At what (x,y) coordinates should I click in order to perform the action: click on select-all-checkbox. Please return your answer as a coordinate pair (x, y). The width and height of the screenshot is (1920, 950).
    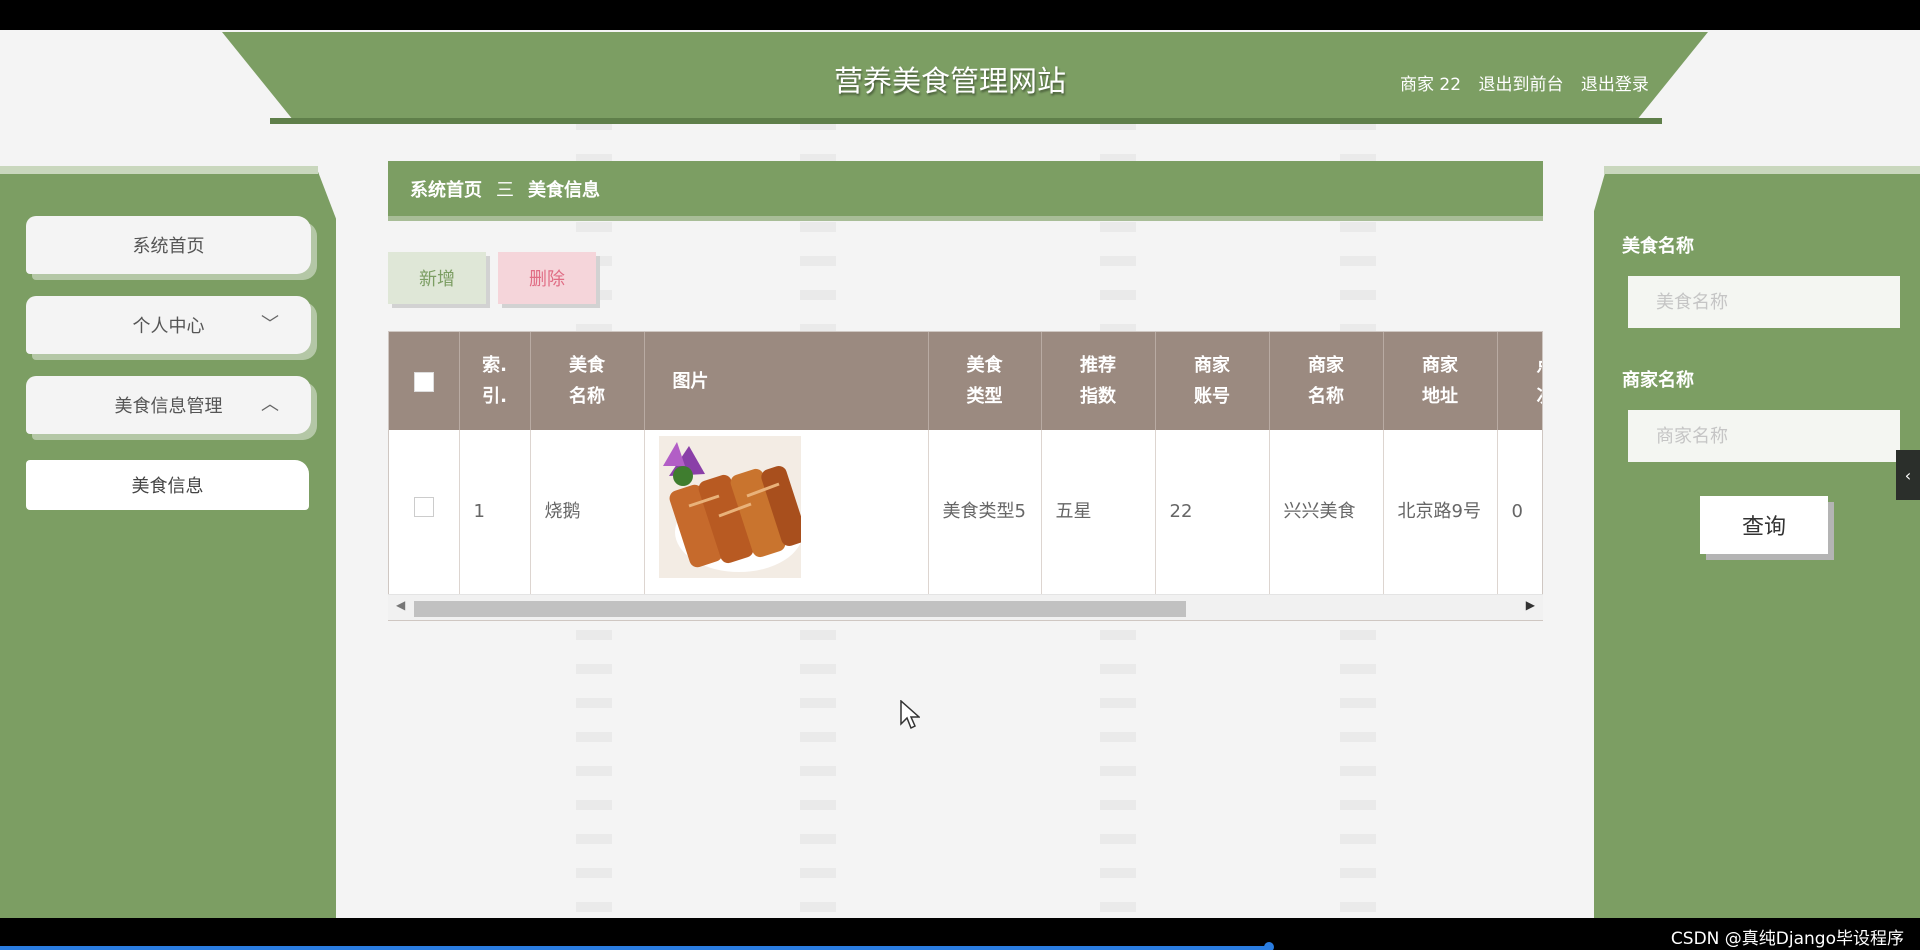
    Looking at the image, I should click on (423, 381).